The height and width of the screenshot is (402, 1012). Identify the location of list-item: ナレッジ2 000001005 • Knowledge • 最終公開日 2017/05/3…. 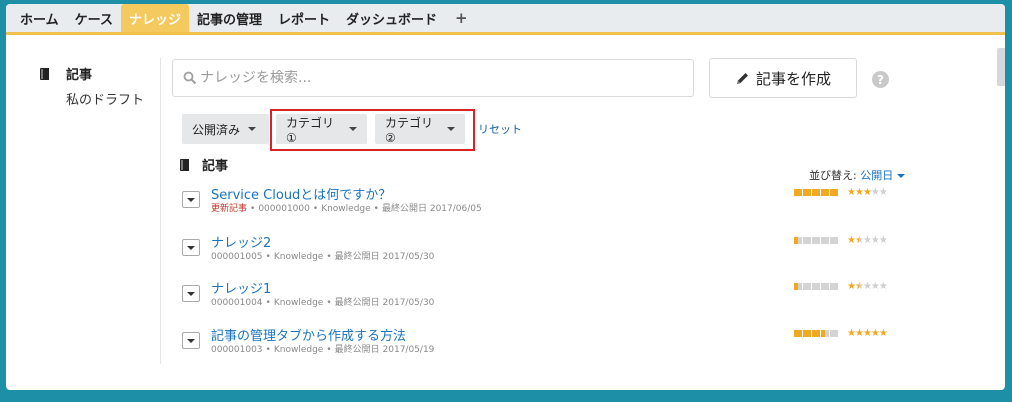
(547, 251).